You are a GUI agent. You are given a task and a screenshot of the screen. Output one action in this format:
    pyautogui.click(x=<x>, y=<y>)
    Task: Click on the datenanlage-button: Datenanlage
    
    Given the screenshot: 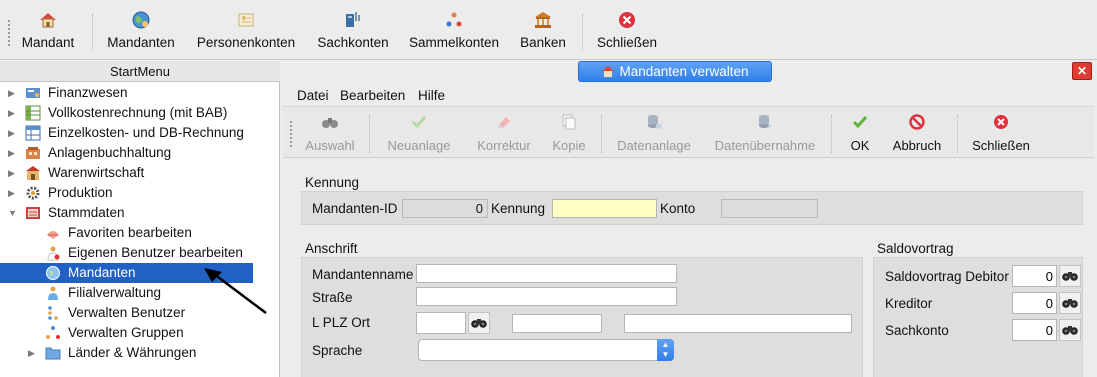 What is the action you would take?
    pyautogui.click(x=654, y=133)
    